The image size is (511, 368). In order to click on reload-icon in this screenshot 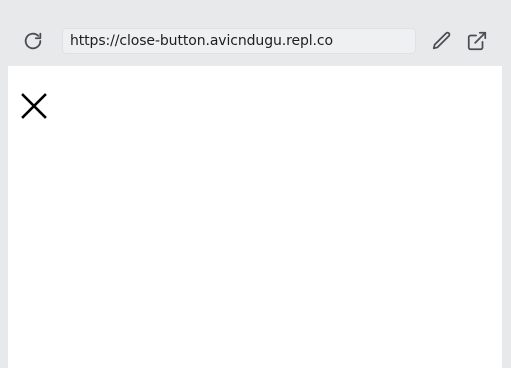, I will do `click(33, 41)`.